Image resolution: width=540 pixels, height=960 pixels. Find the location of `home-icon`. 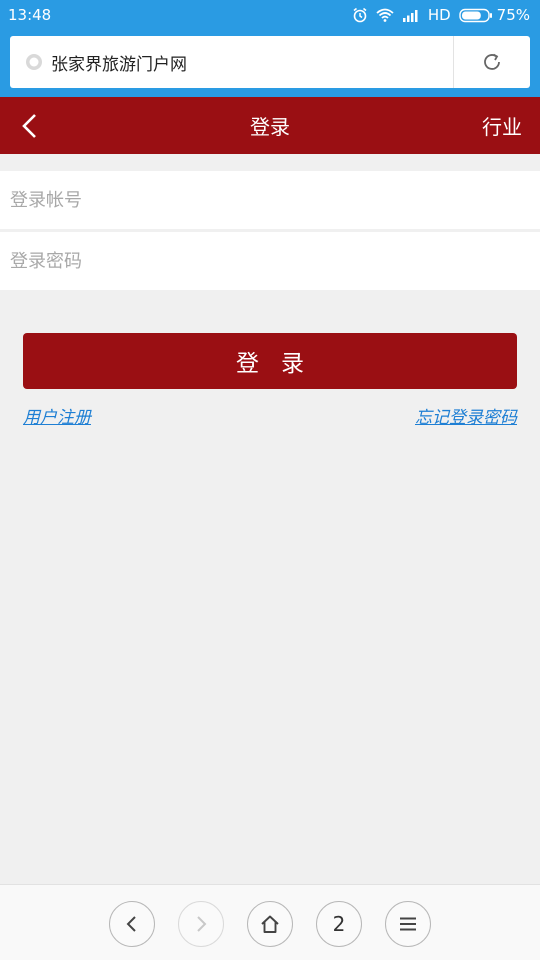

home-icon is located at coordinates (270, 924).